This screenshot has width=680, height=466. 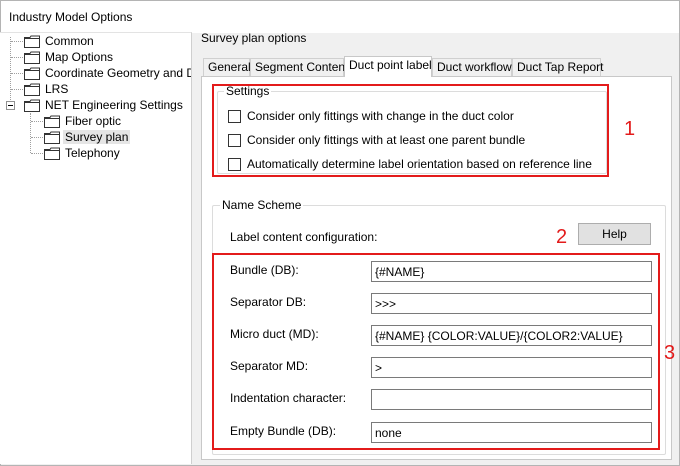 What do you see at coordinates (472, 67) in the screenshot?
I see `tab-duct-workflow: Duct workflow` at bounding box center [472, 67].